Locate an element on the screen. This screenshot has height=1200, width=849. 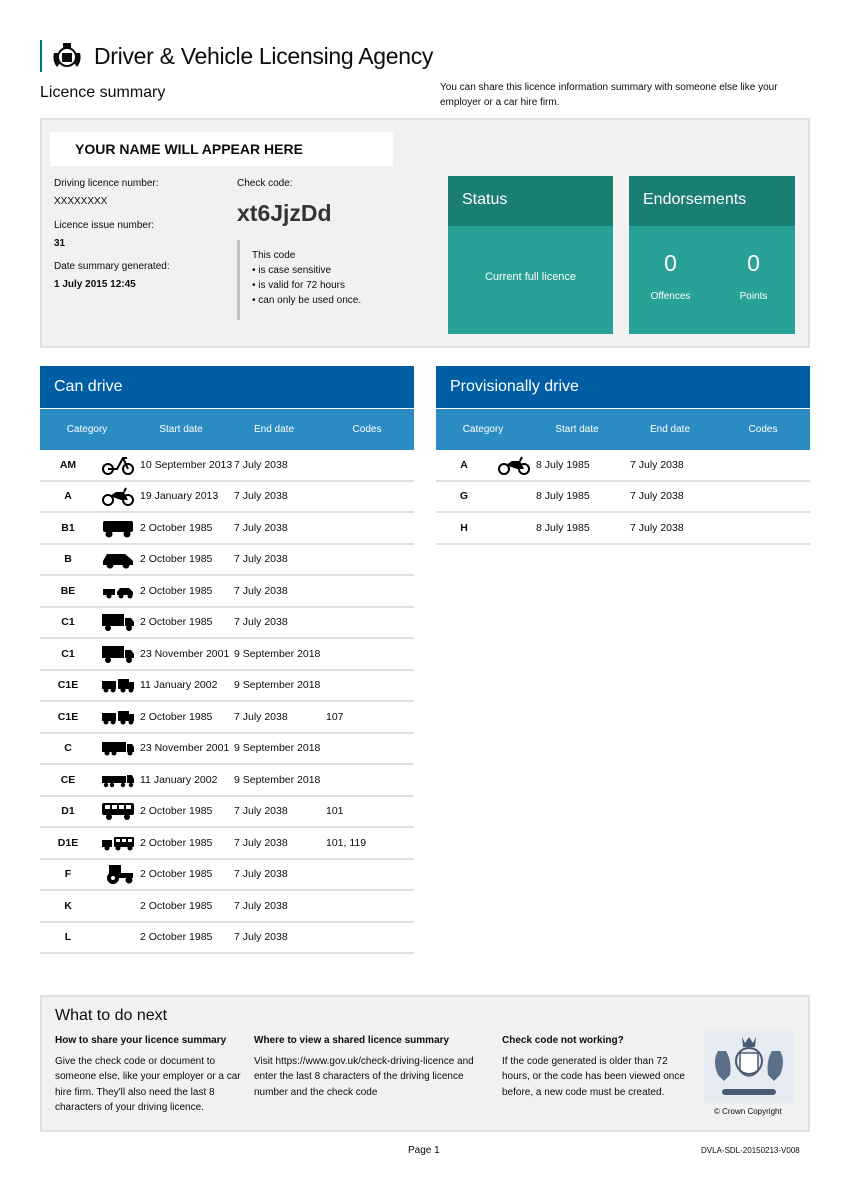
table-row: G 8 July 1985 7 July 2038 is located at coordinates (623, 497).